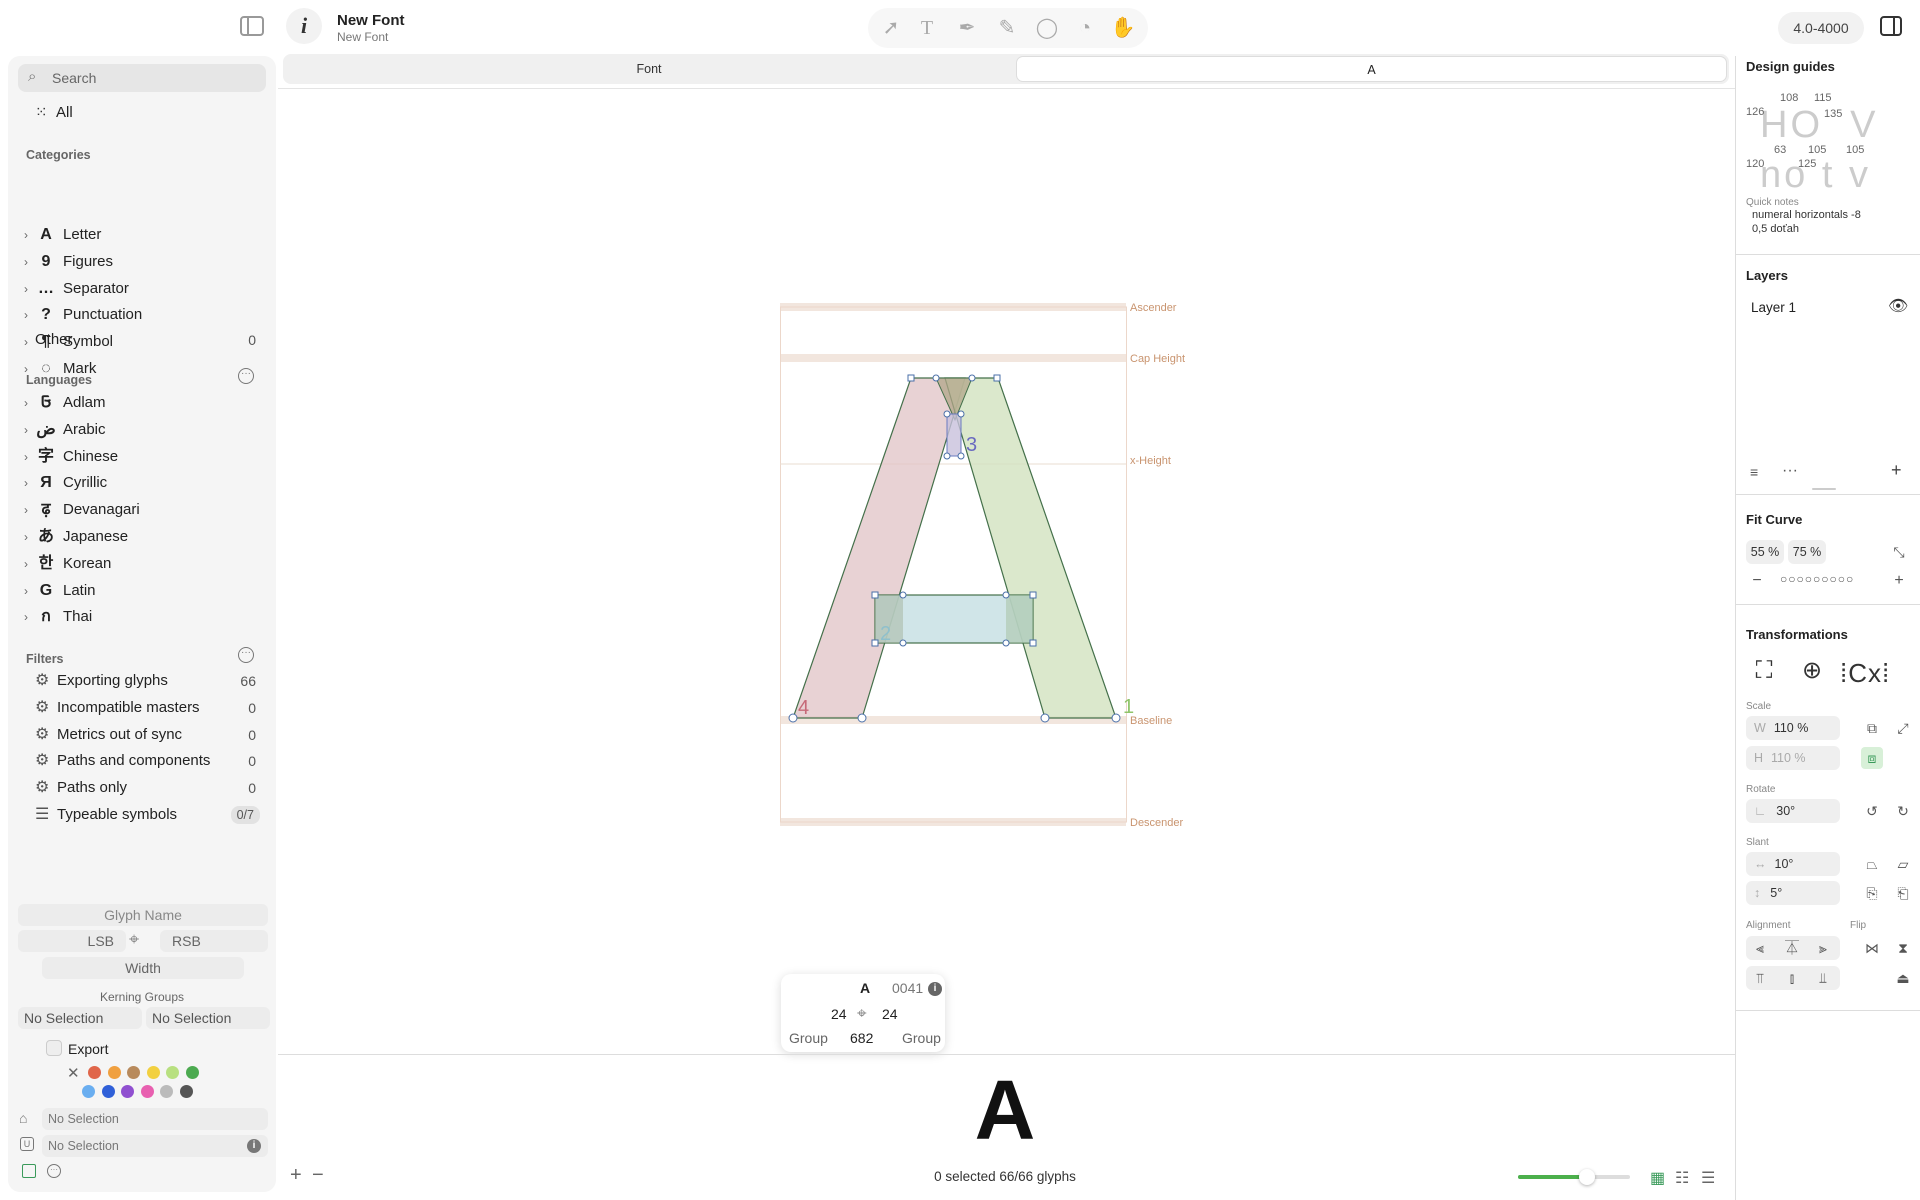 This screenshot has width=1920, height=1200. What do you see at coordinates (967, 28) in the screenshot?
I see `pen-tool-icon: ✒` at bounding box center [967, 28].